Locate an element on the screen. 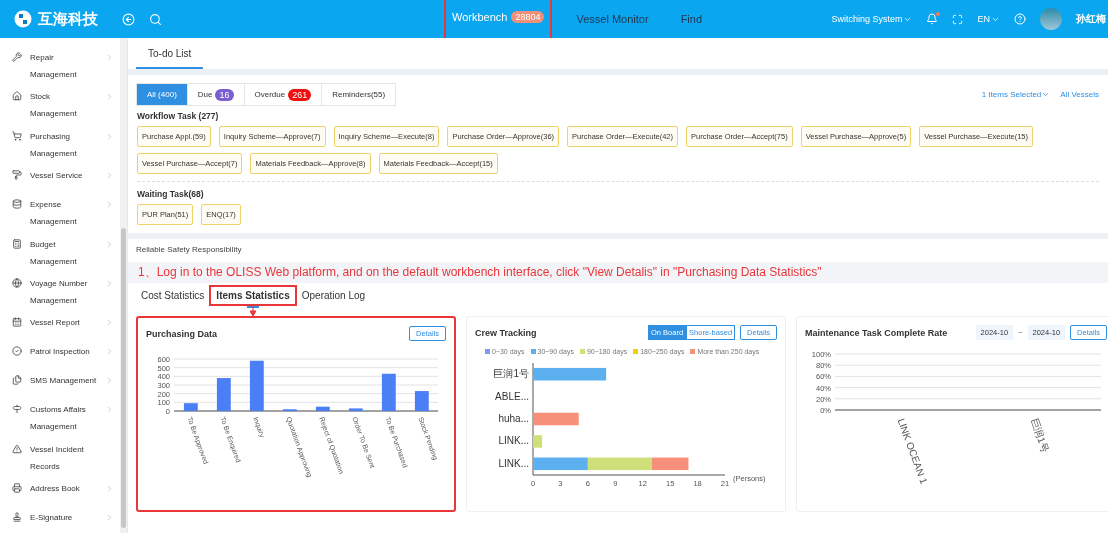 The width and height of the screenshot is (1108, 533). vessels-dropdown: All Vessels is located at coordinates (1079, 94).